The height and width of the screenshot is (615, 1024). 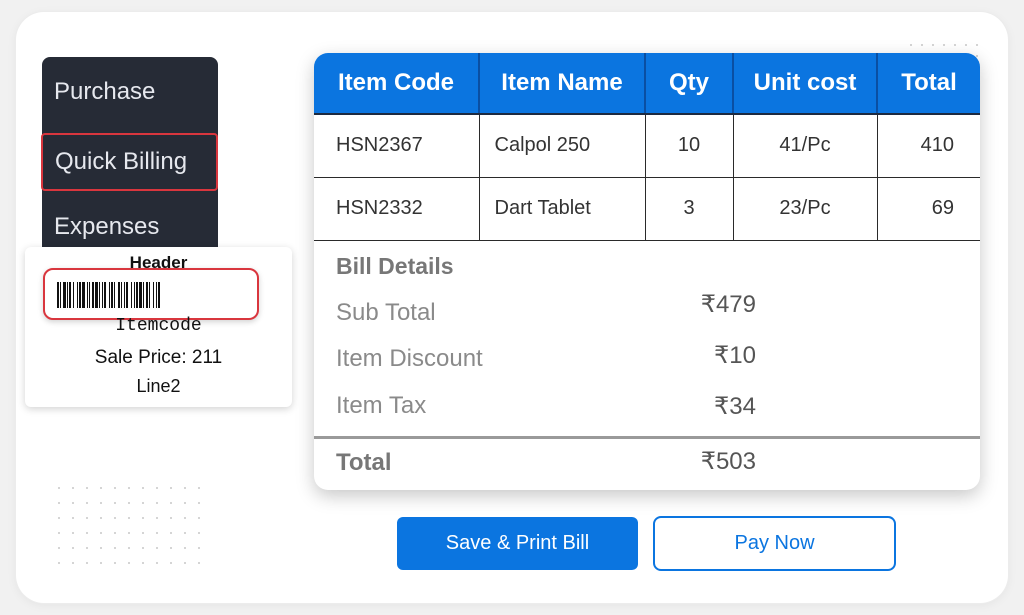 What do you see at coordinates (928, 84) in the screenshot?
I see `column-header-total: Total` at bounding box center [928, 84].